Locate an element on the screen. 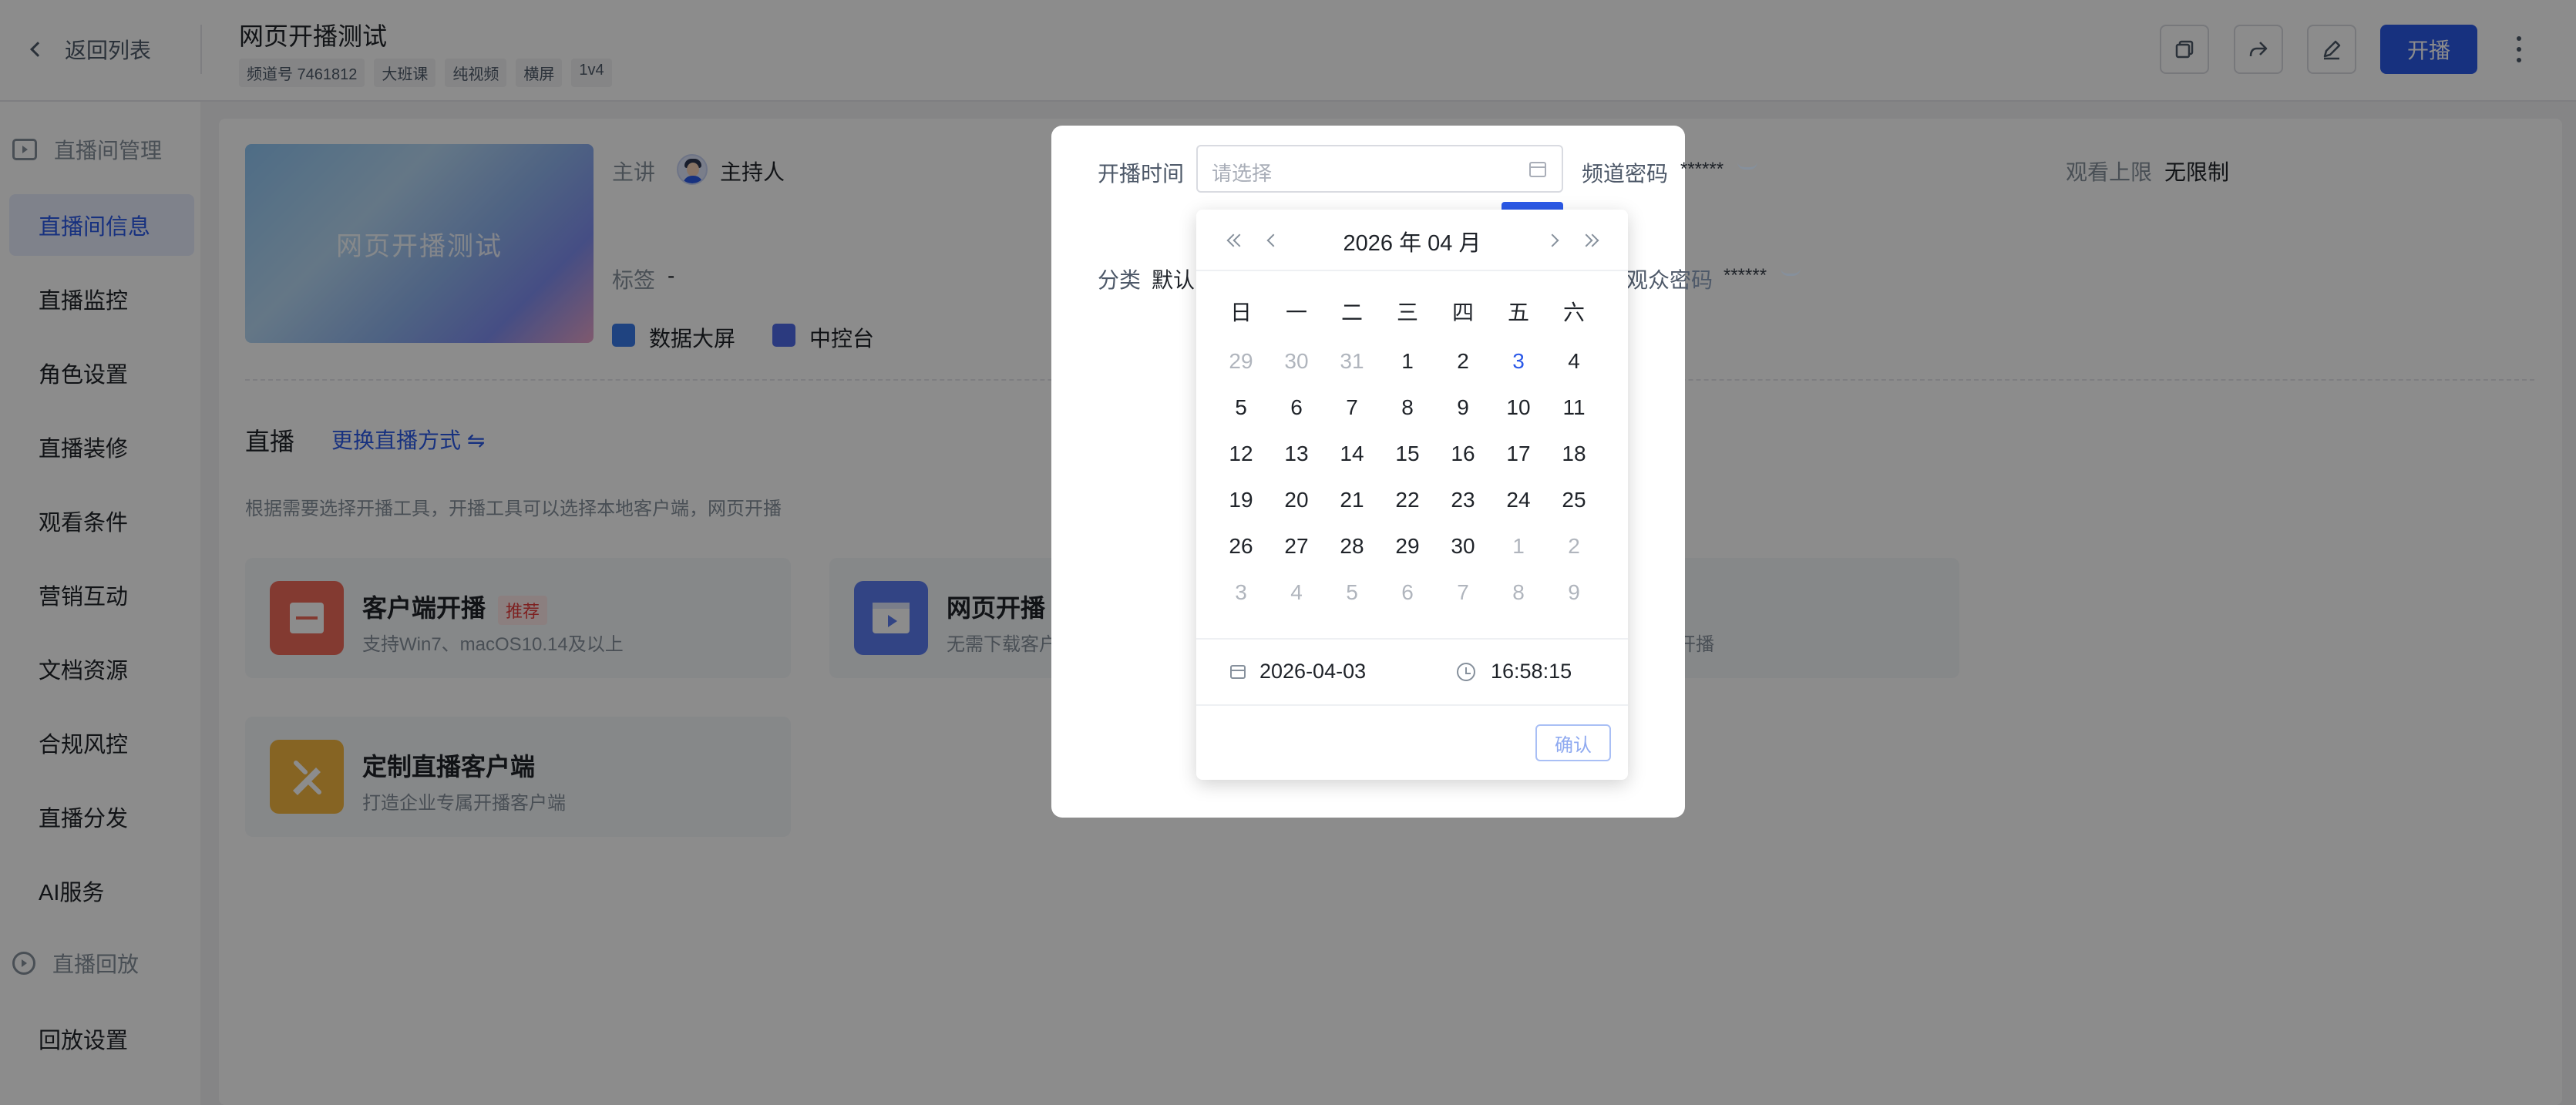  clock-icon is located at coordinates (1466, 671).